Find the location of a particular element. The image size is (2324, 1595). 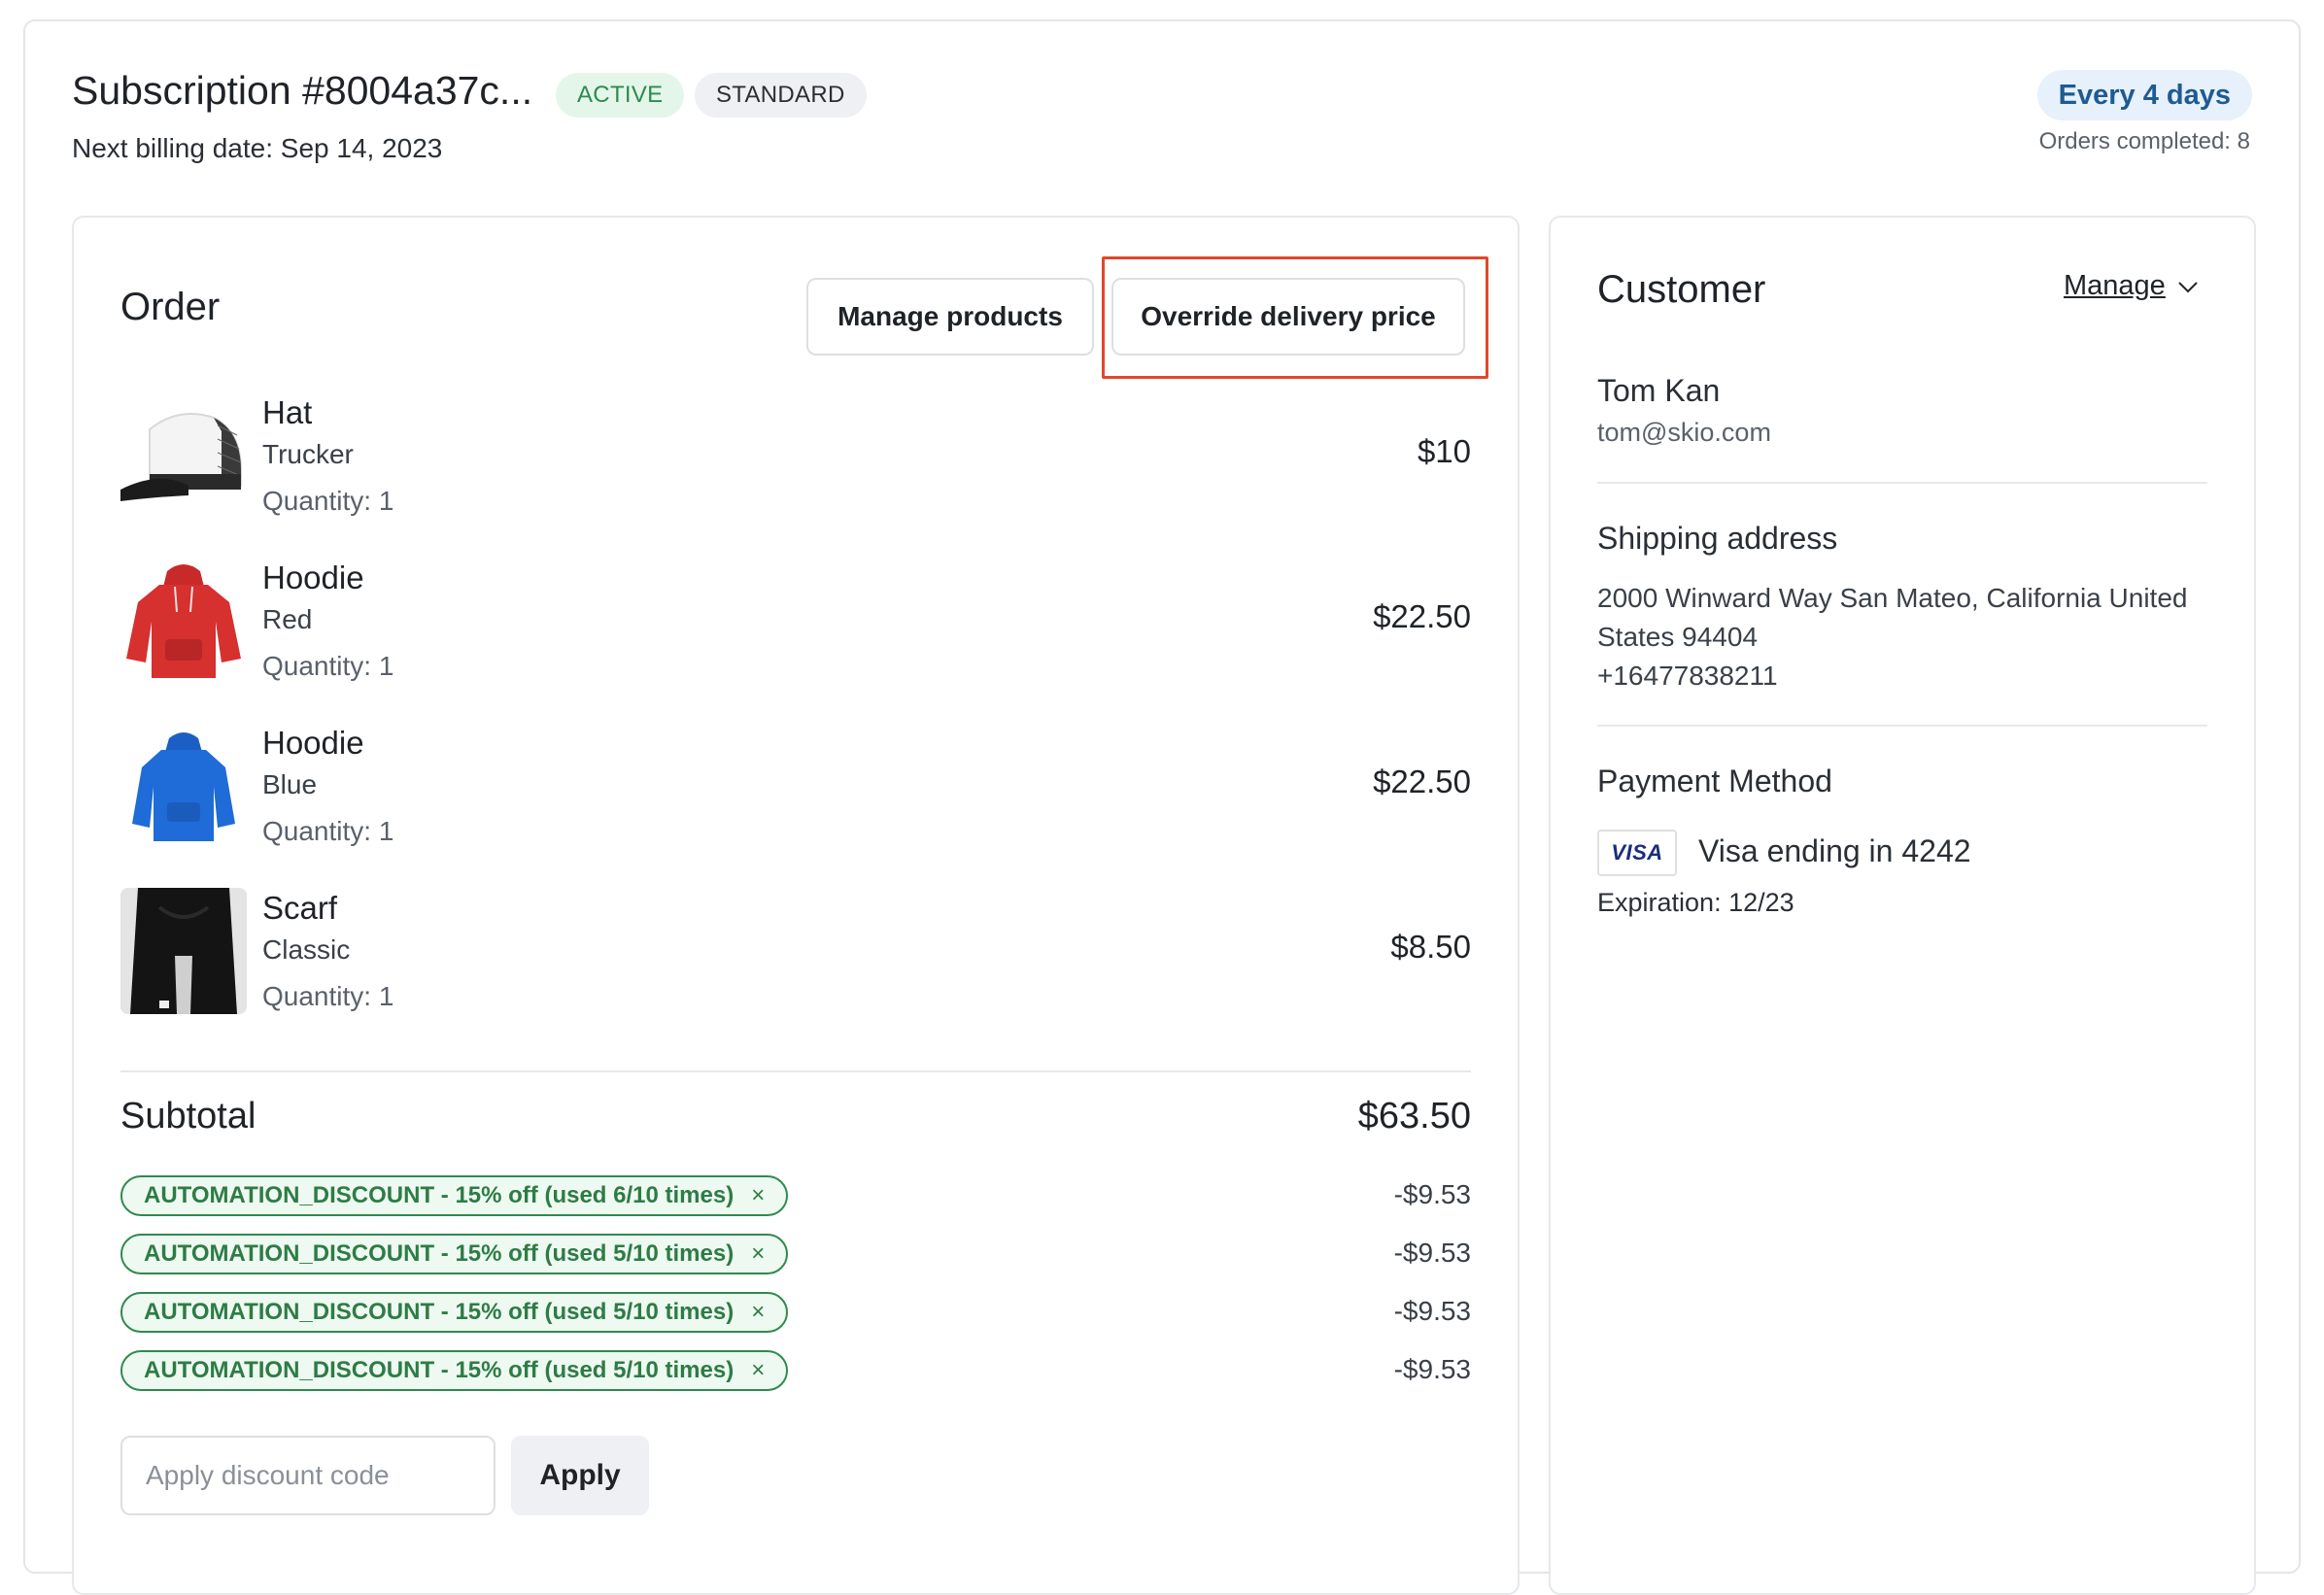

plan-badge: STANDARD is located at coordinates (781, 95).